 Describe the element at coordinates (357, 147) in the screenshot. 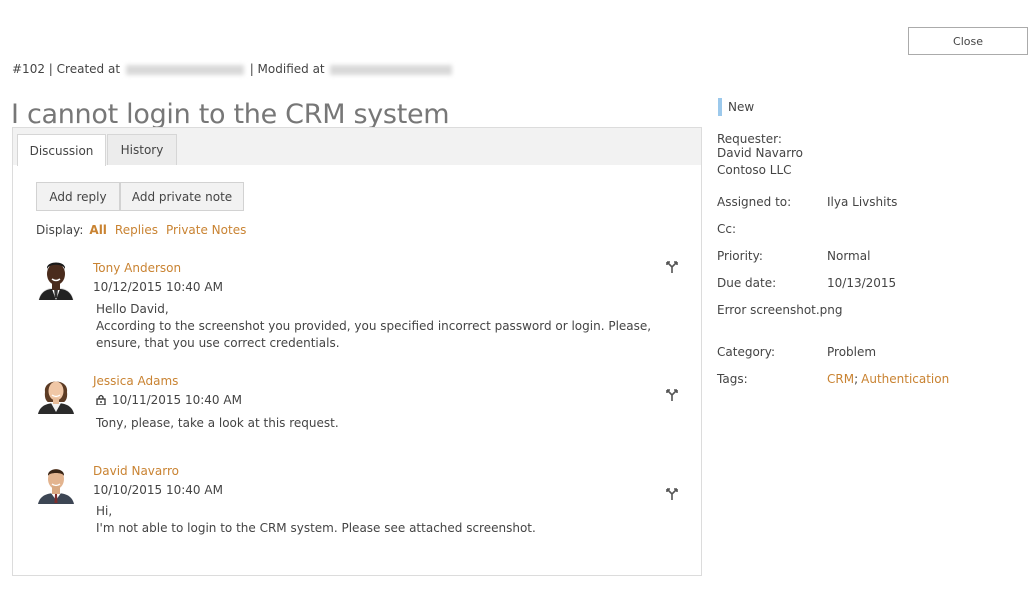

I see `tab-bar: Discussion History` at that location.